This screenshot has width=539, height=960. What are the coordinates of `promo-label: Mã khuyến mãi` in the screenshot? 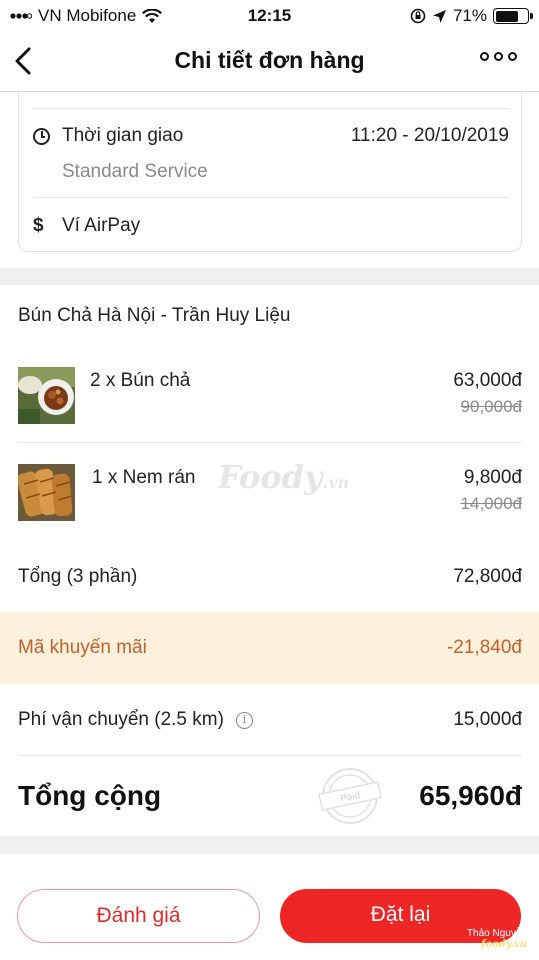 It's located at (82, 647).